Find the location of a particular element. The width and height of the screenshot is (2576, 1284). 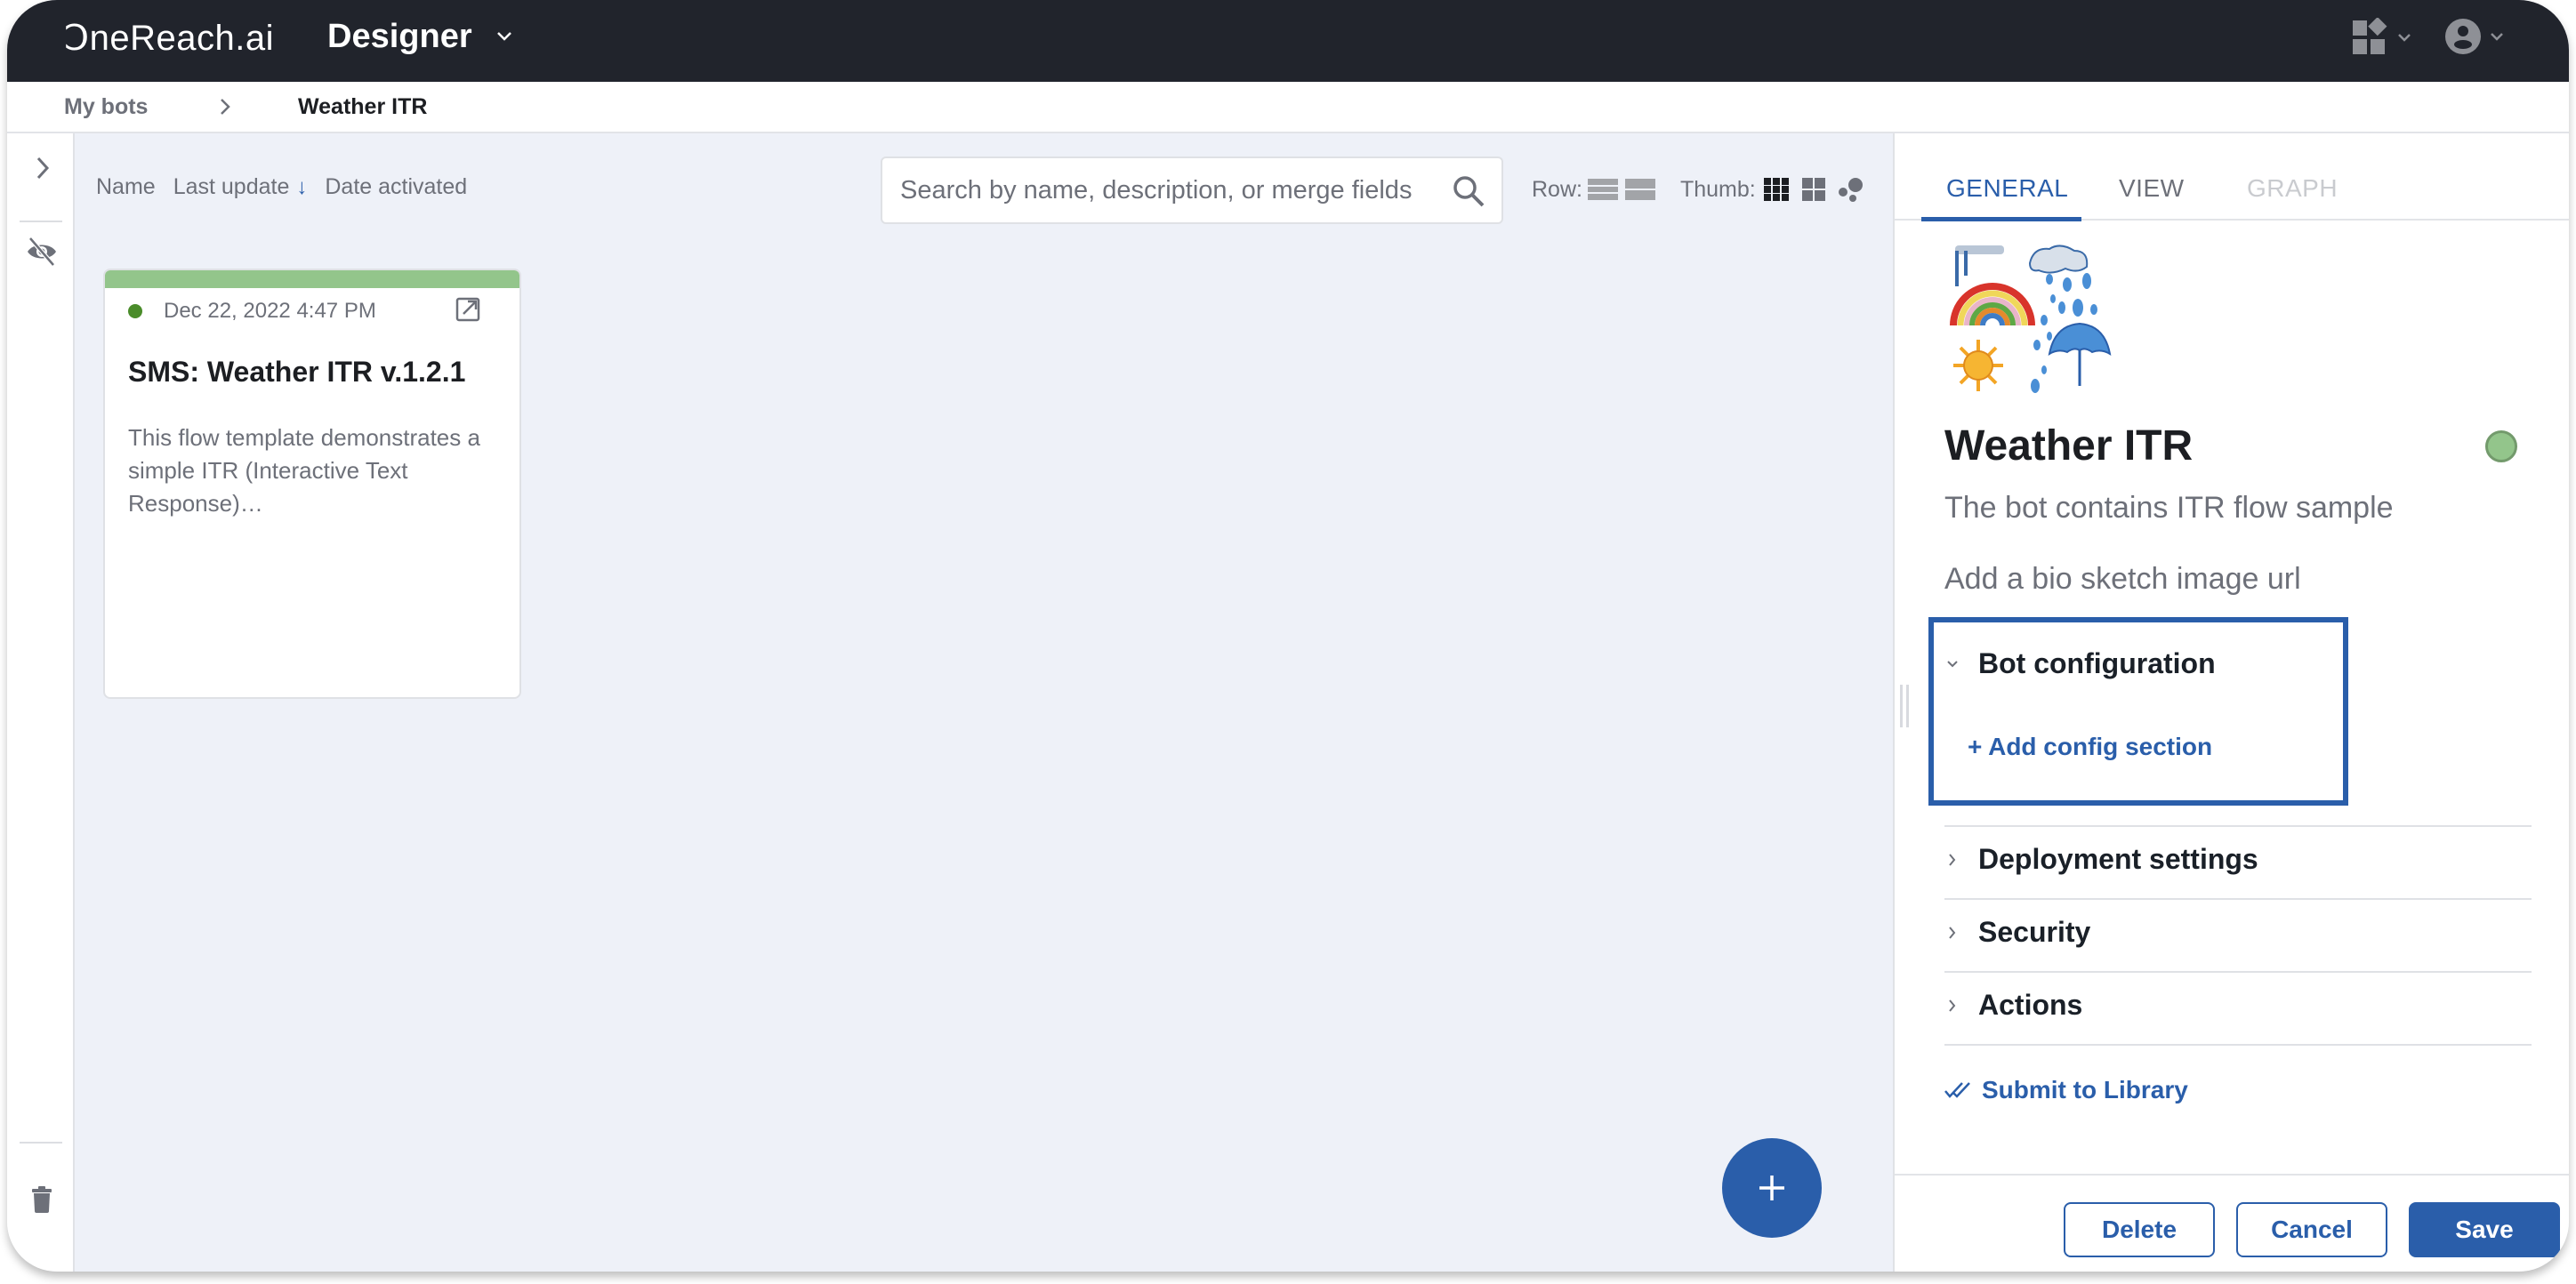

save-button: Save is located at coordinates (2484, 1229).